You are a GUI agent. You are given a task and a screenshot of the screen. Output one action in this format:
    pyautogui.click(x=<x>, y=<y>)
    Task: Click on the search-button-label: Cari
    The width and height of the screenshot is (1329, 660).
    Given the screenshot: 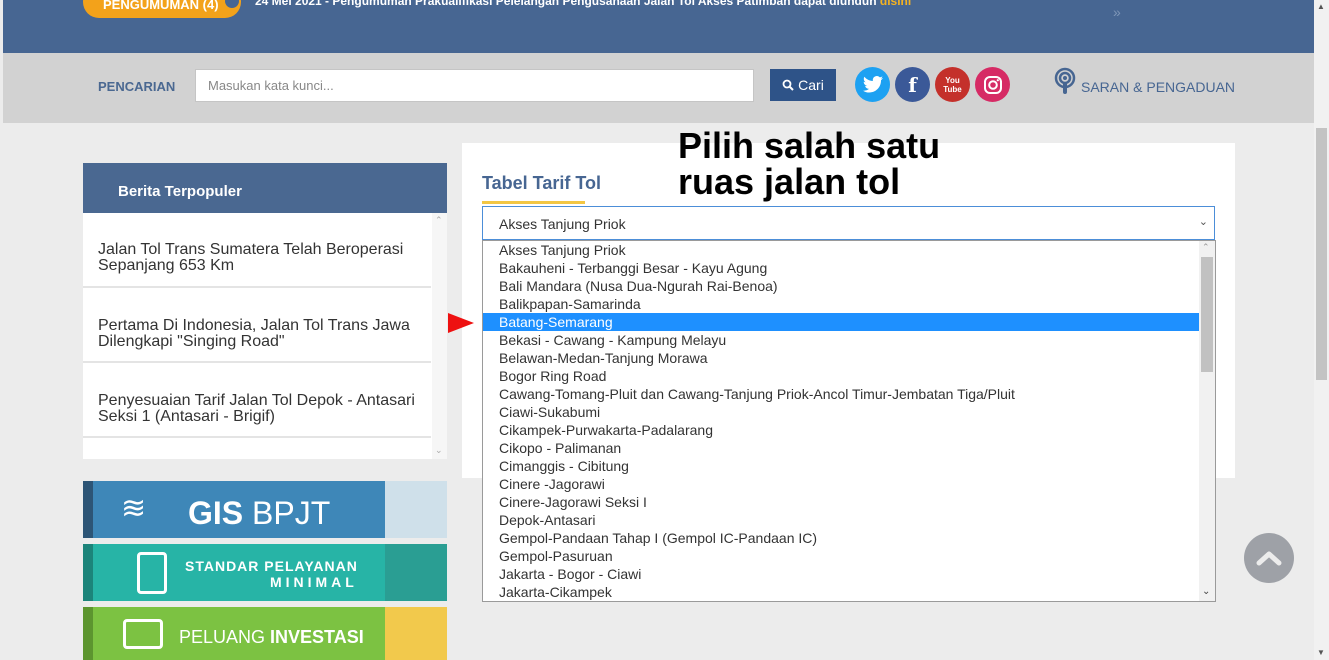 What is the action you would take?
    pyautogui.click(x=811, y=85)
    